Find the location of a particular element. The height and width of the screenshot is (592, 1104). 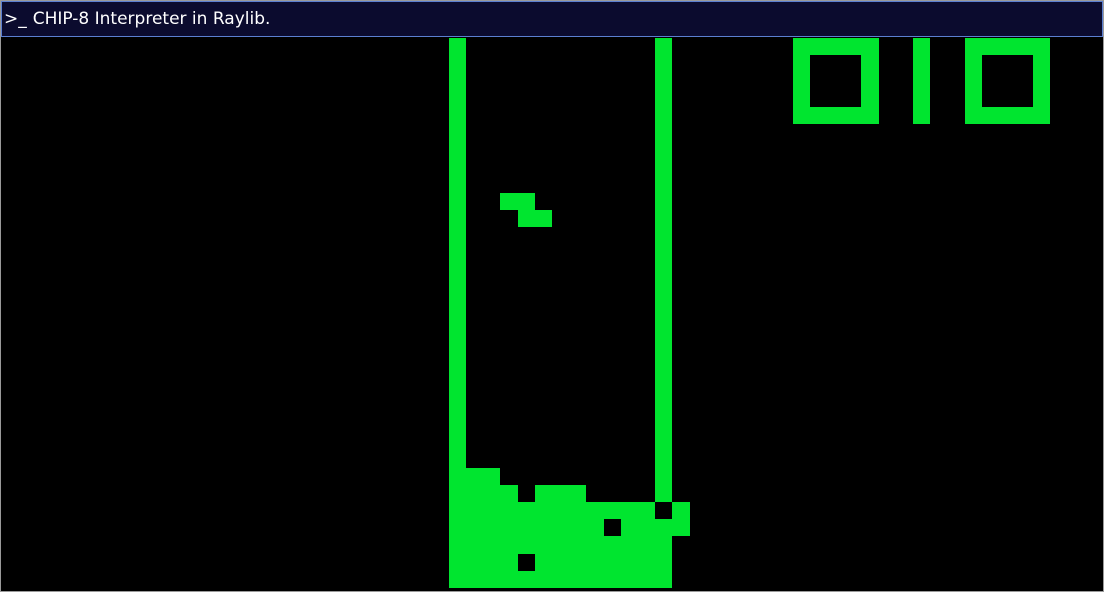

title-bar: >_ CHIP-8 Interpreter in Raylib. is located at coordinates (552, 19).